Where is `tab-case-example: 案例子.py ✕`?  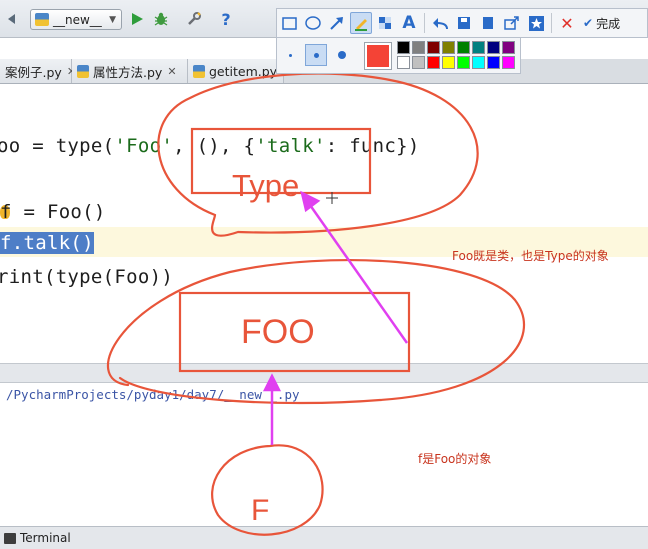 tab-case-example: 案例子.py ✕ is located at coordinates (38, 71).